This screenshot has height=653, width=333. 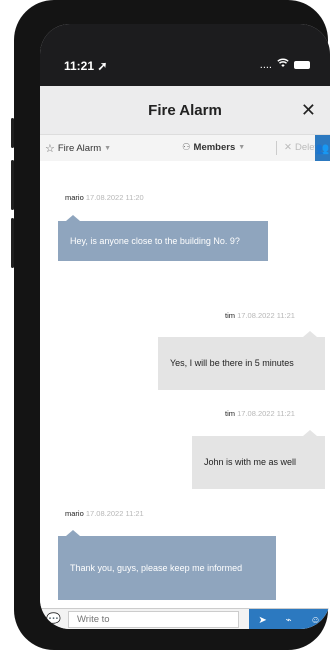 I want to click on channel-dropdown: ☆ Fire Alarm ▼, so click(x=78, y=148).